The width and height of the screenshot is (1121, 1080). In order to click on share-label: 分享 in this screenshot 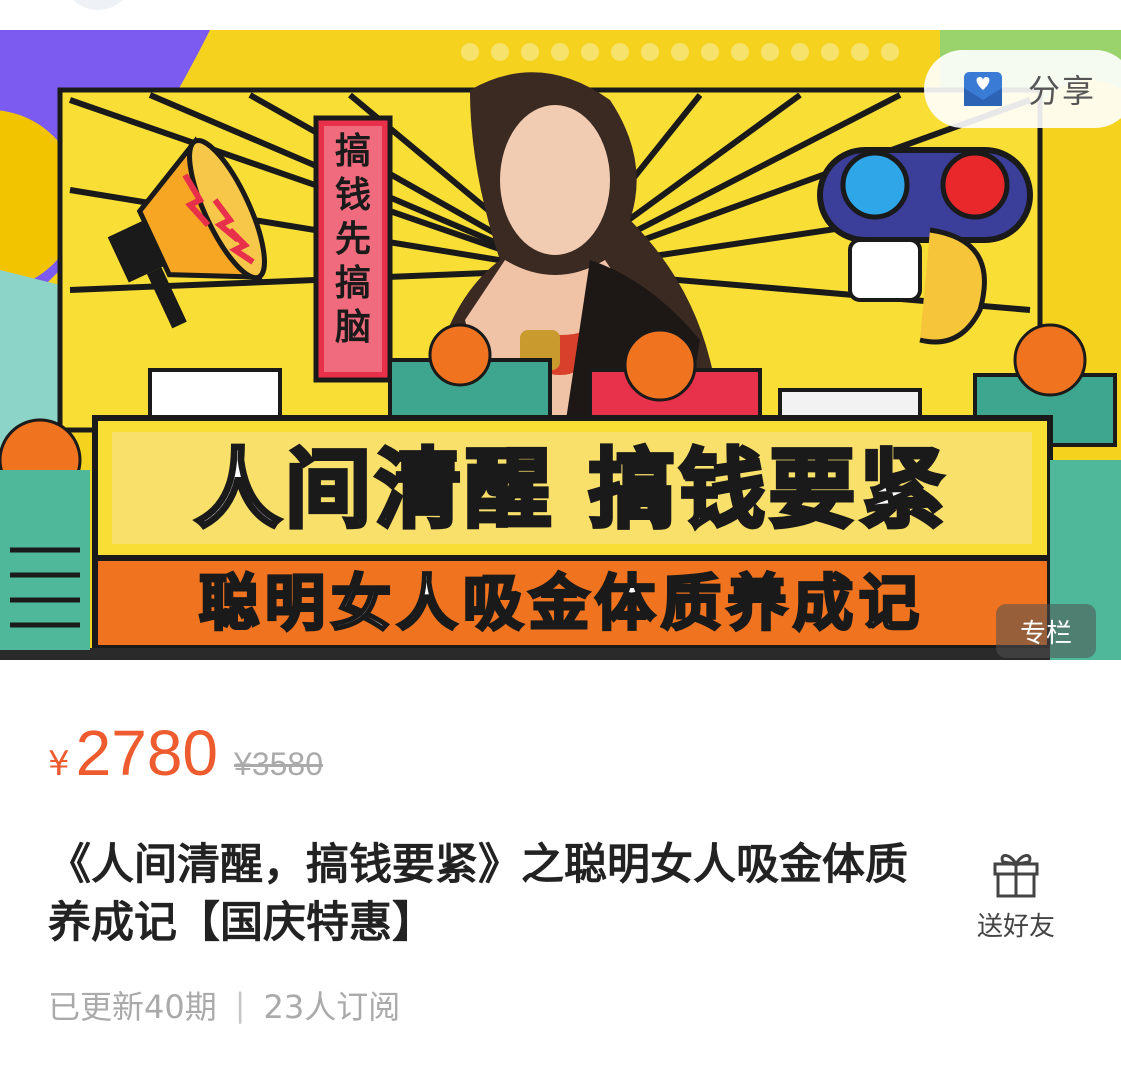, I will do `click(1062, 91)`.